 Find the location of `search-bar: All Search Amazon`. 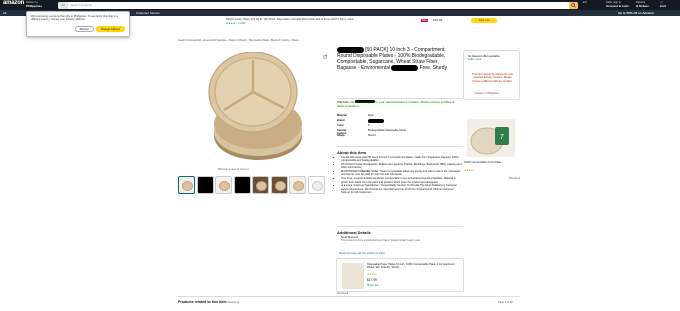

search-bar: All Search Amazon is located at coordinates (318, 5).